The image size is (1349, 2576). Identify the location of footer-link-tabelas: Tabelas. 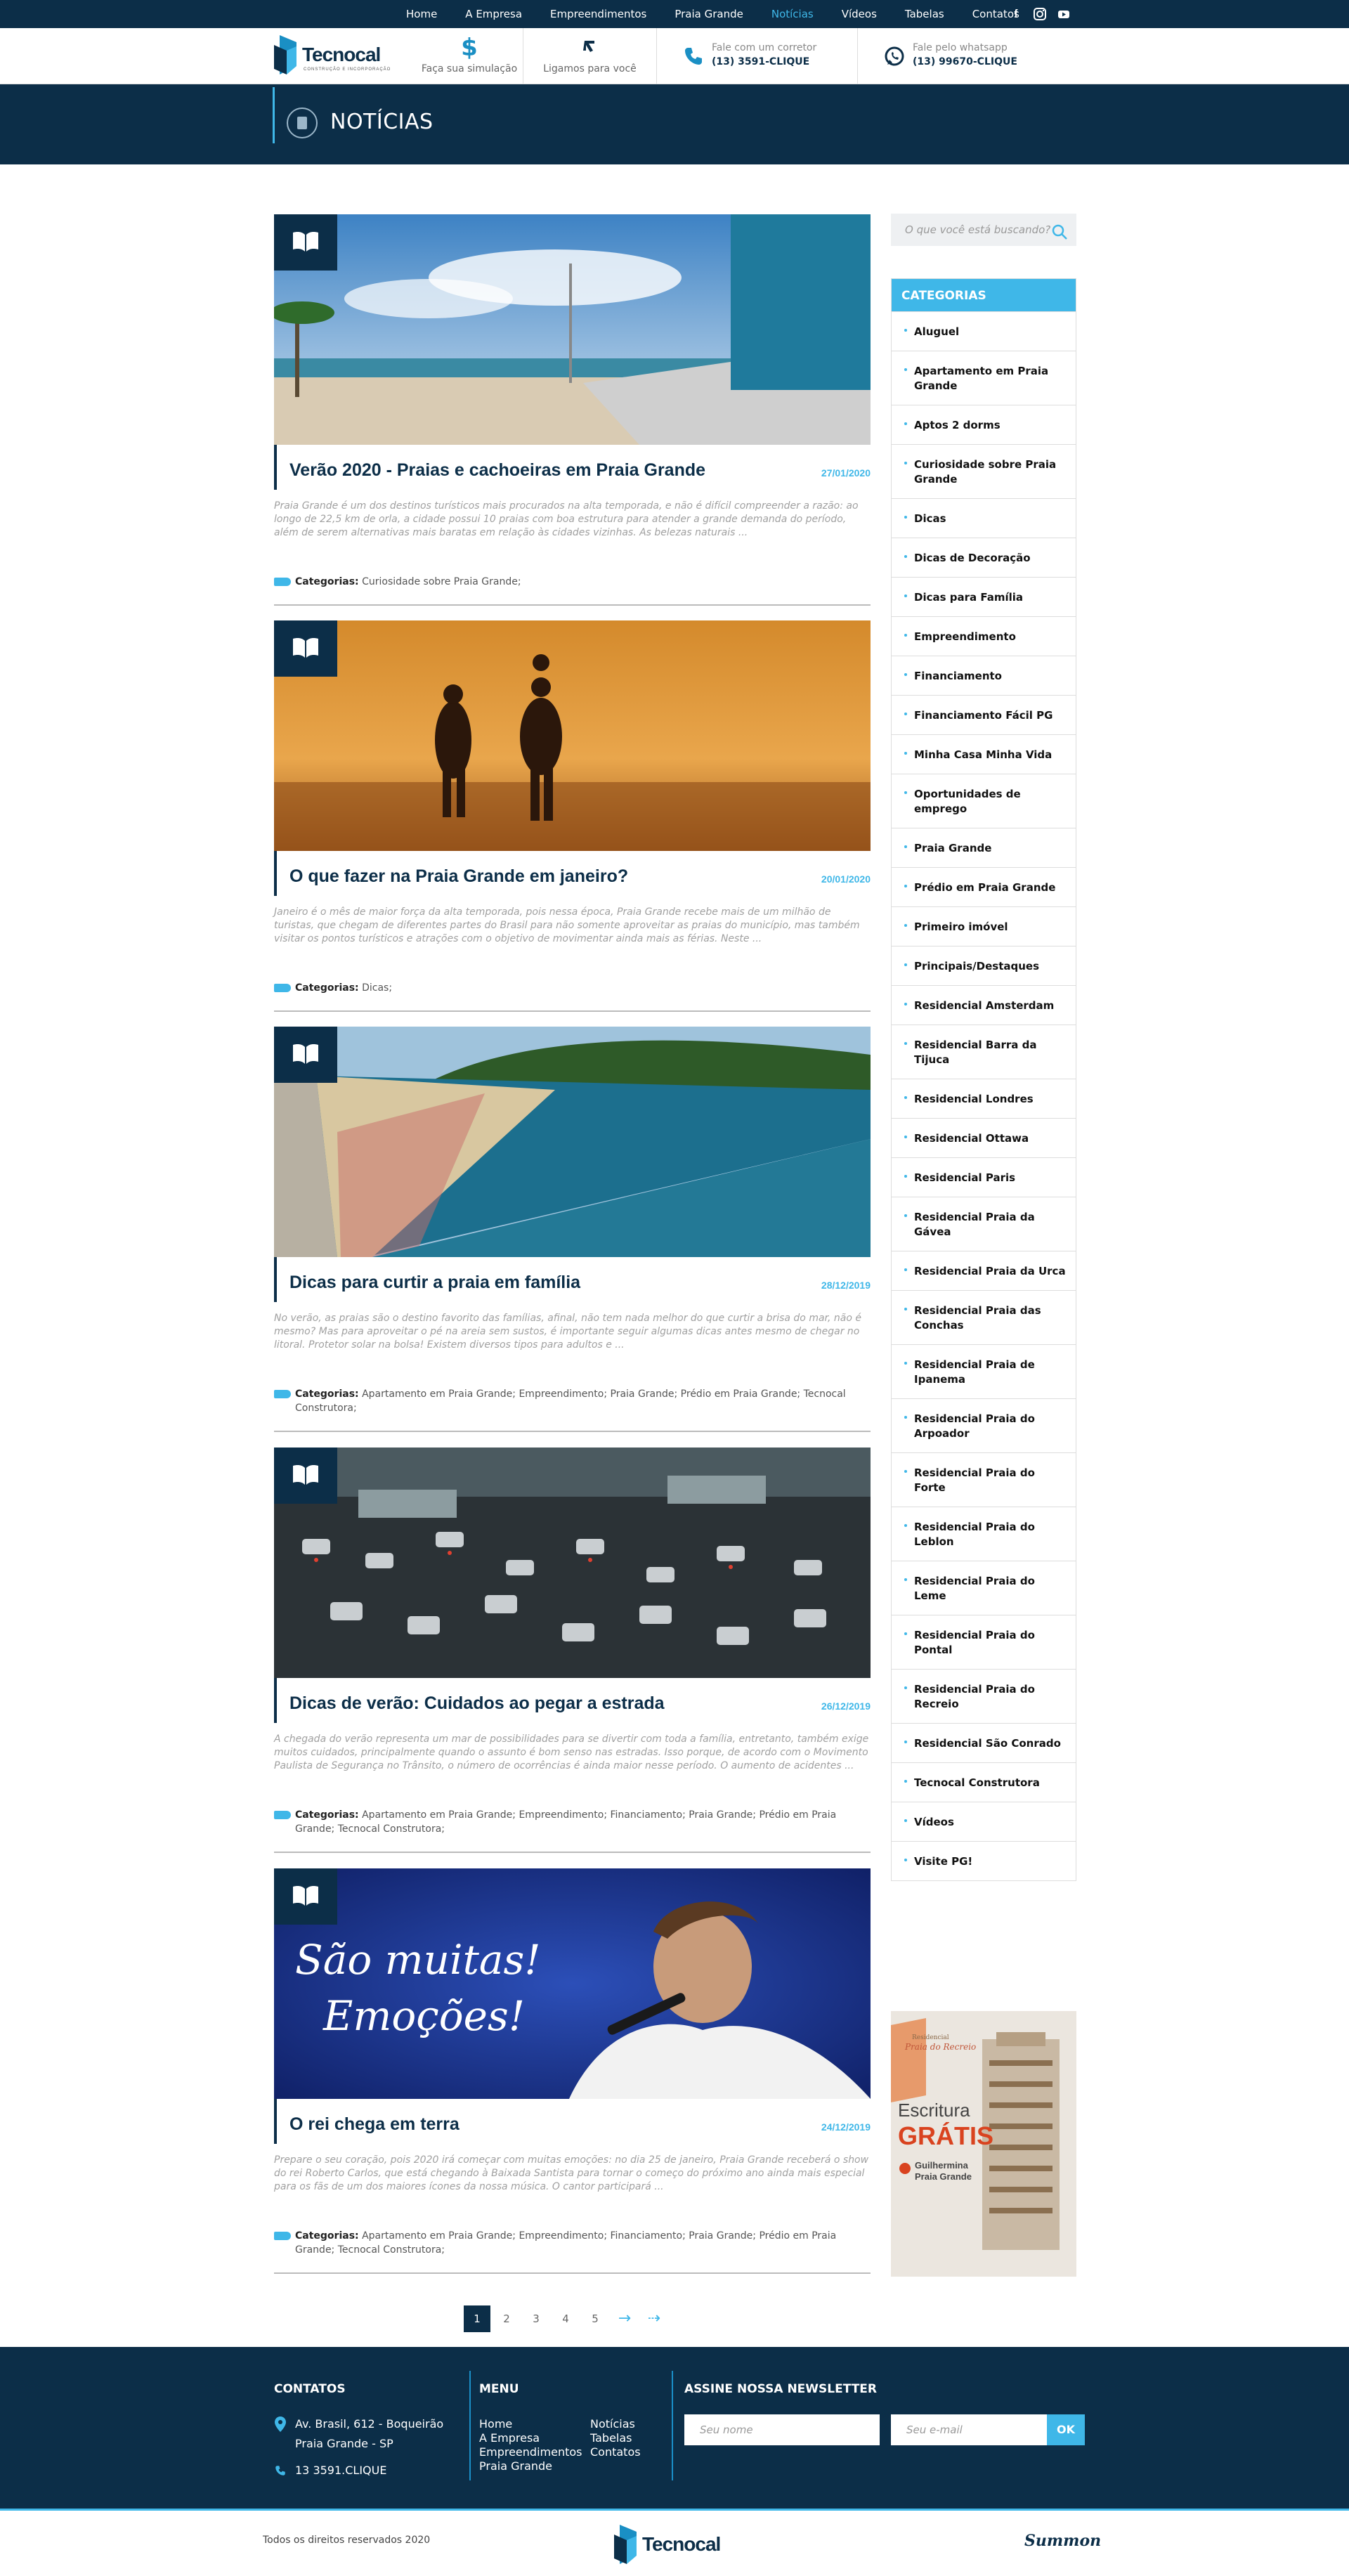
(615, 2438).